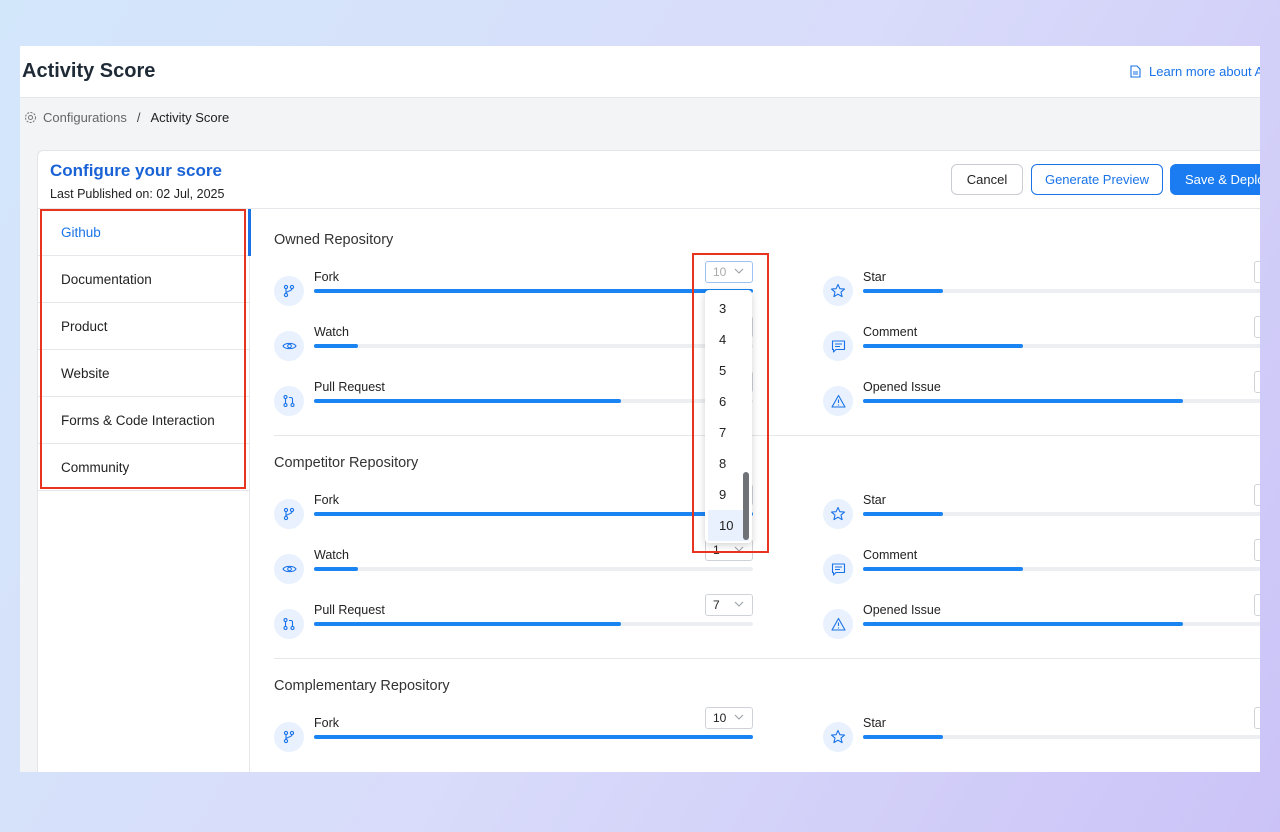 The image size is (1280, 832). I want to click on section-title: Complementary Repository, so click(362, 686).